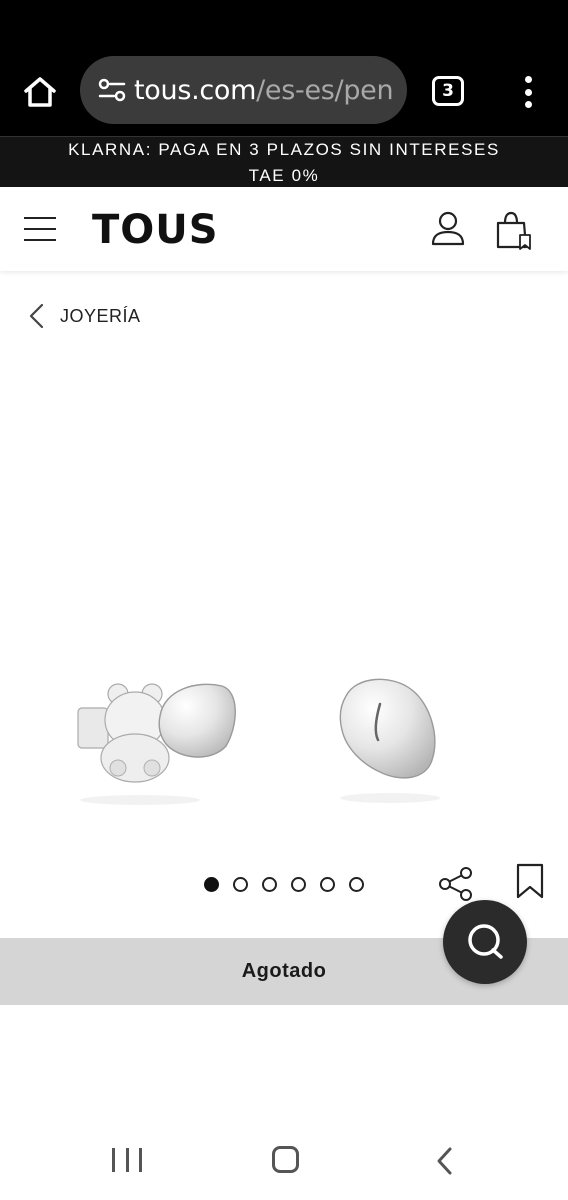  Describe the element at coordinates (155, 230) in the screenshot. I see `tous-logo: TOUS` at that location.